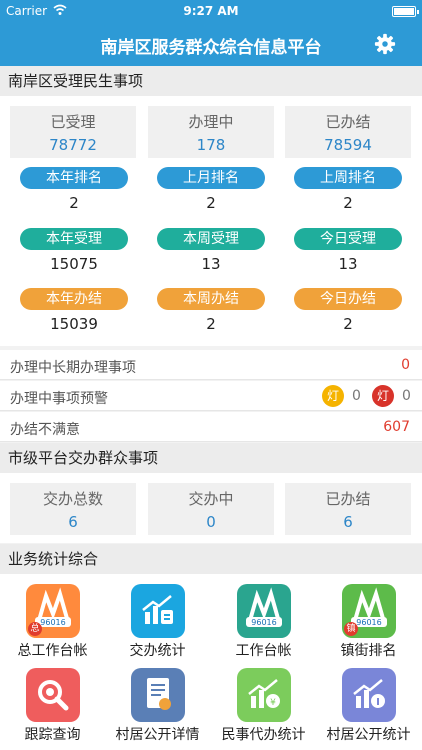 This screenshot has width=422, height=750. I want to click on stat-label: 已受理, so click(73, 122).